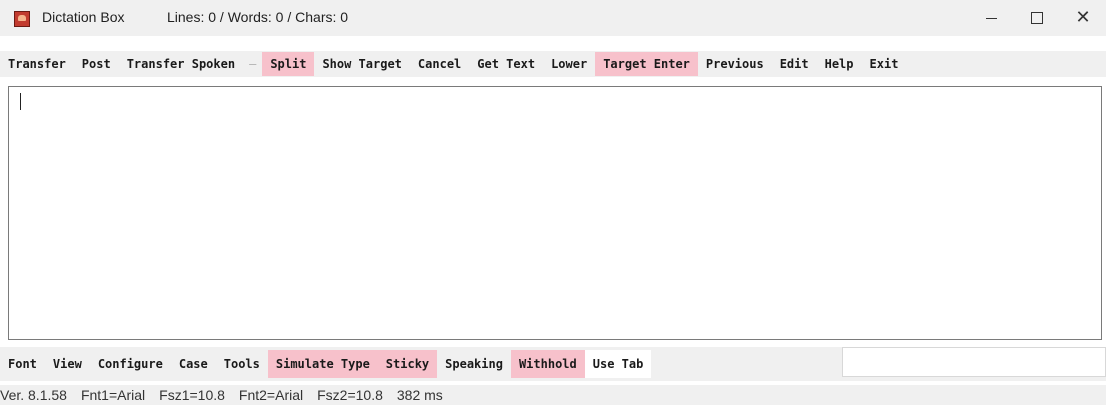  What do you see at coordinates (192, 395) in the screenshot?
I see `status-fontsize1: Fsz1=10.8` at bounding box center [192, 395].